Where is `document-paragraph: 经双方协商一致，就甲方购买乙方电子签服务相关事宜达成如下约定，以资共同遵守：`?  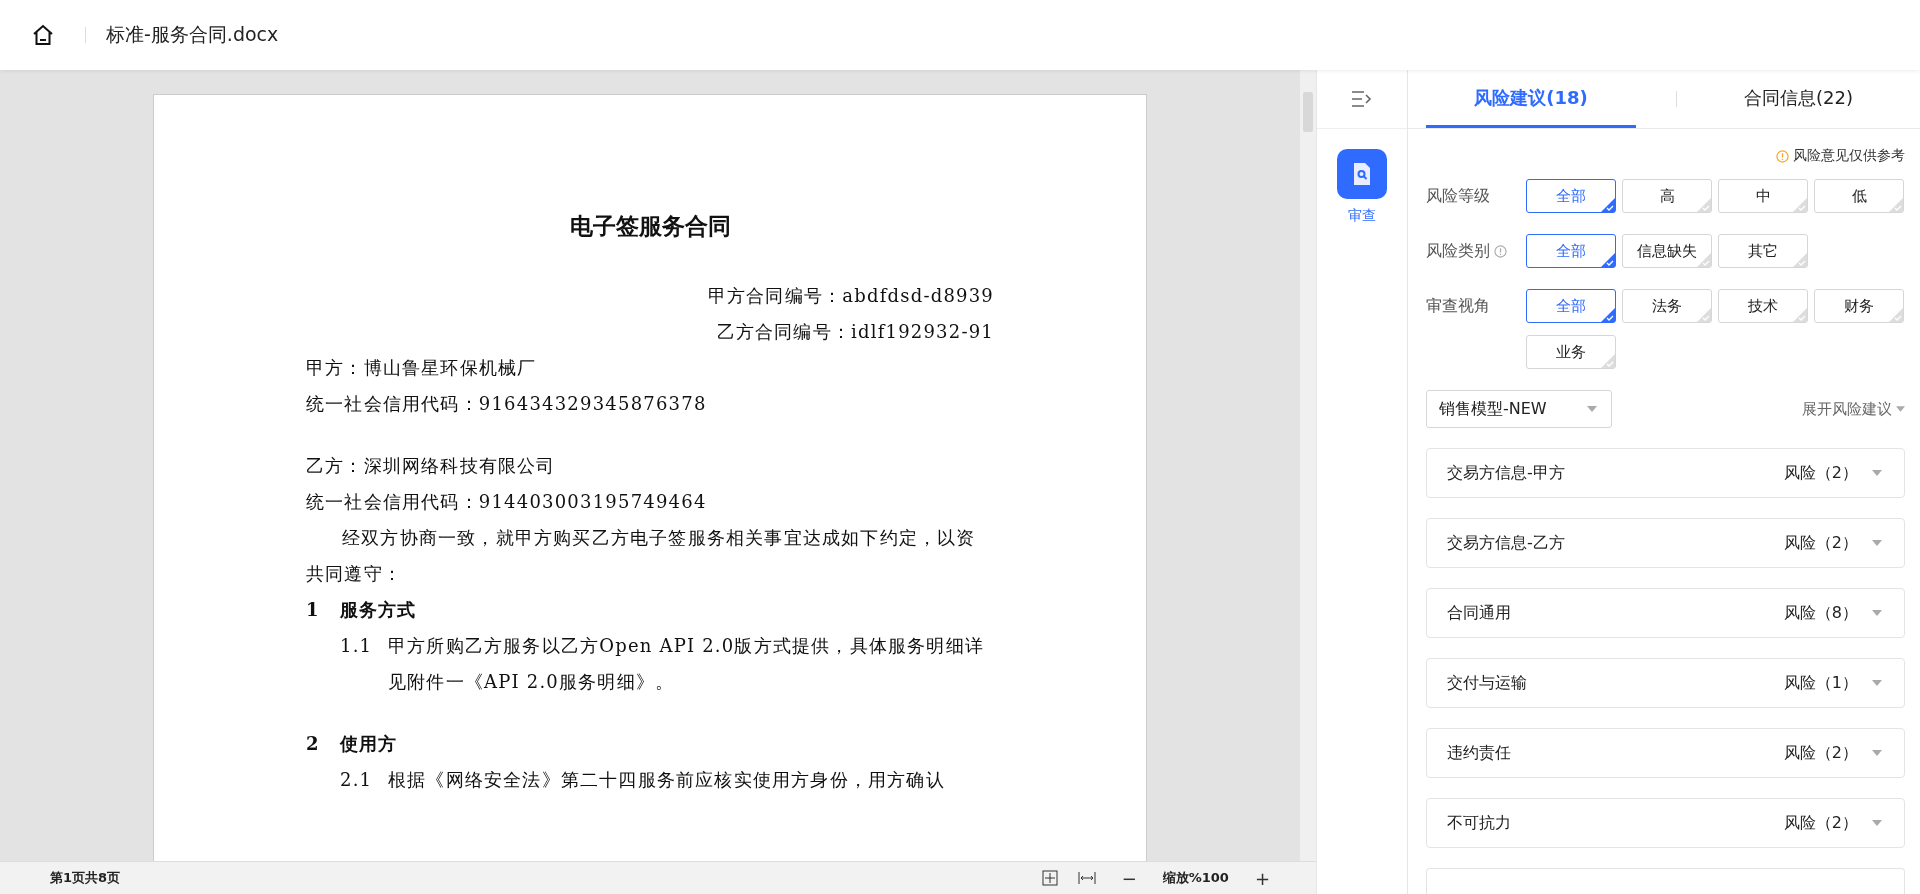 document-paragraph: 经双方协商一致，就甲方购买乙方电子签服务相关事宜达成如下约定，以资共同遵守： is located at coordinates (641, 556).